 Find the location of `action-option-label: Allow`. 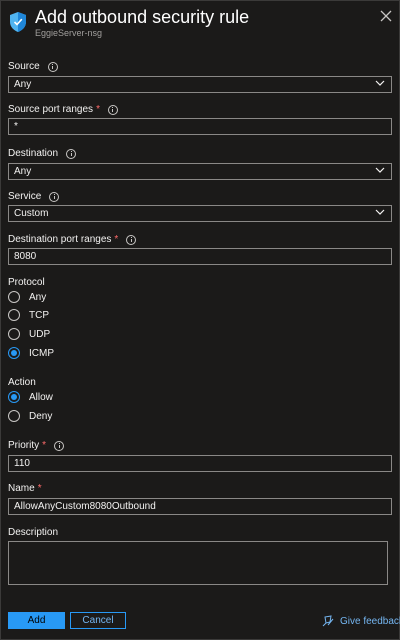

action-option-label: Allow is located at coordinates (41, 397).